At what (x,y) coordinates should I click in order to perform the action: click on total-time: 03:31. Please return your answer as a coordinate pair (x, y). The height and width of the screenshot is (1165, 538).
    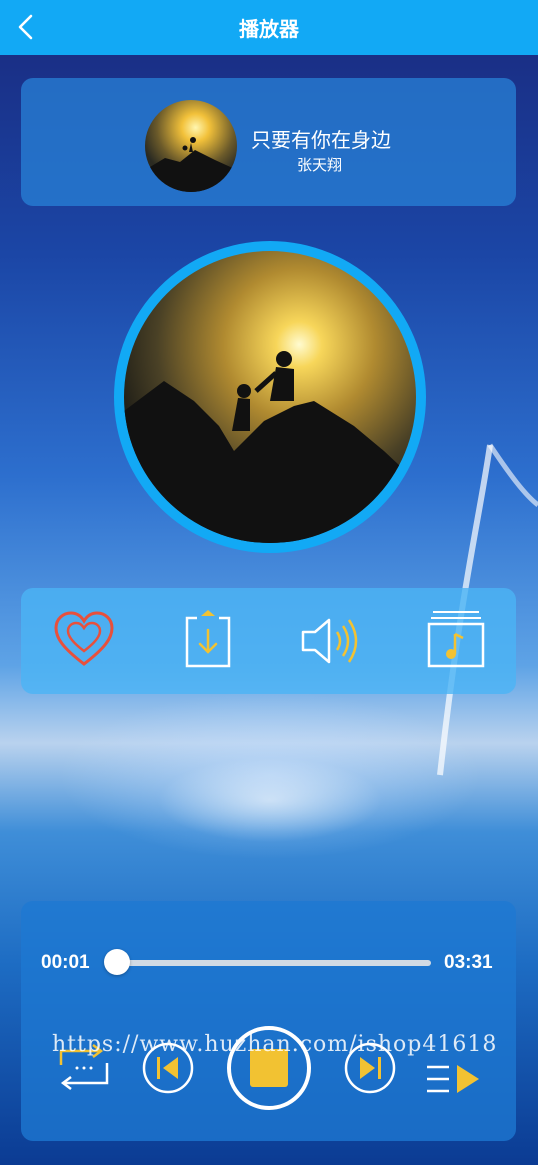
    Looking at the image, I should click on (468, 962).